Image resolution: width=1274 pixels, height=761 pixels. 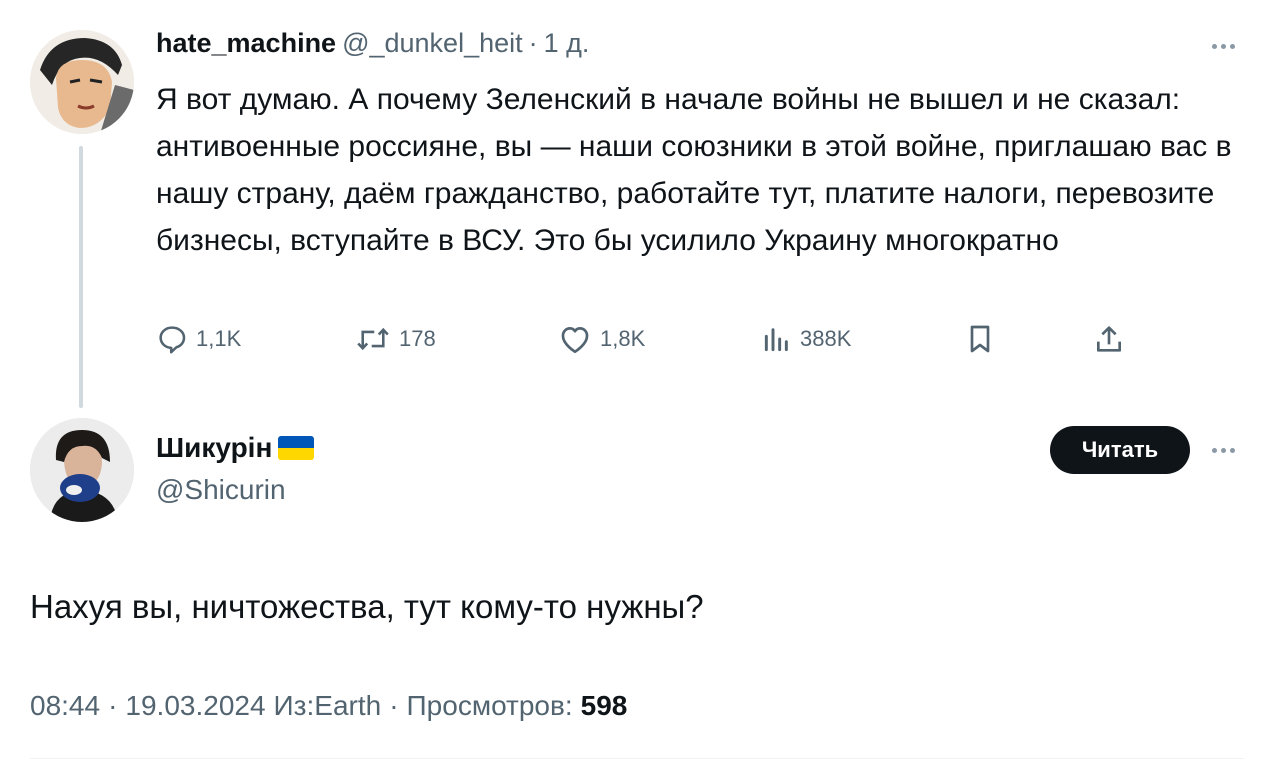 What do you see at coordinates (221, 490) in the screenshot?
I see `reply-handle: @Shicurin` at bounding box center [221, 490].